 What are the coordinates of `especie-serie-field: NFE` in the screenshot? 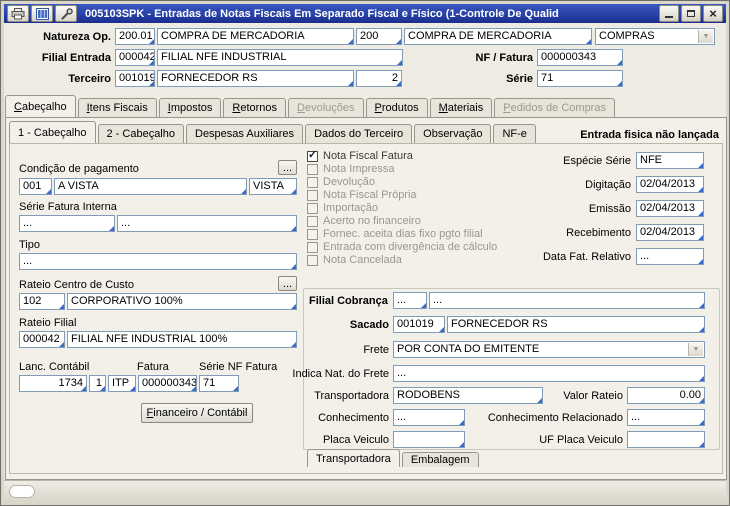 It's located at (670, 160).